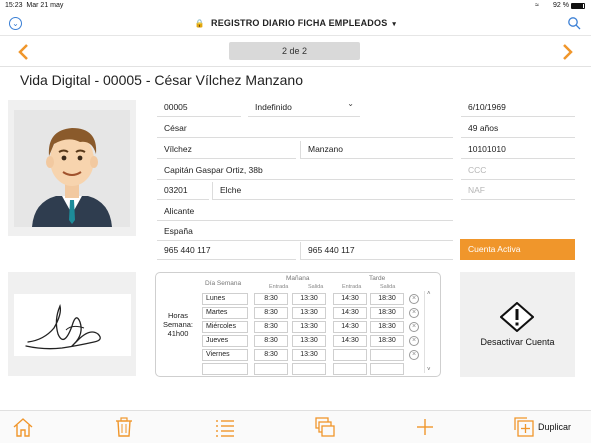  I want to click on caret-down-icon: ▾, so click(394, 24).